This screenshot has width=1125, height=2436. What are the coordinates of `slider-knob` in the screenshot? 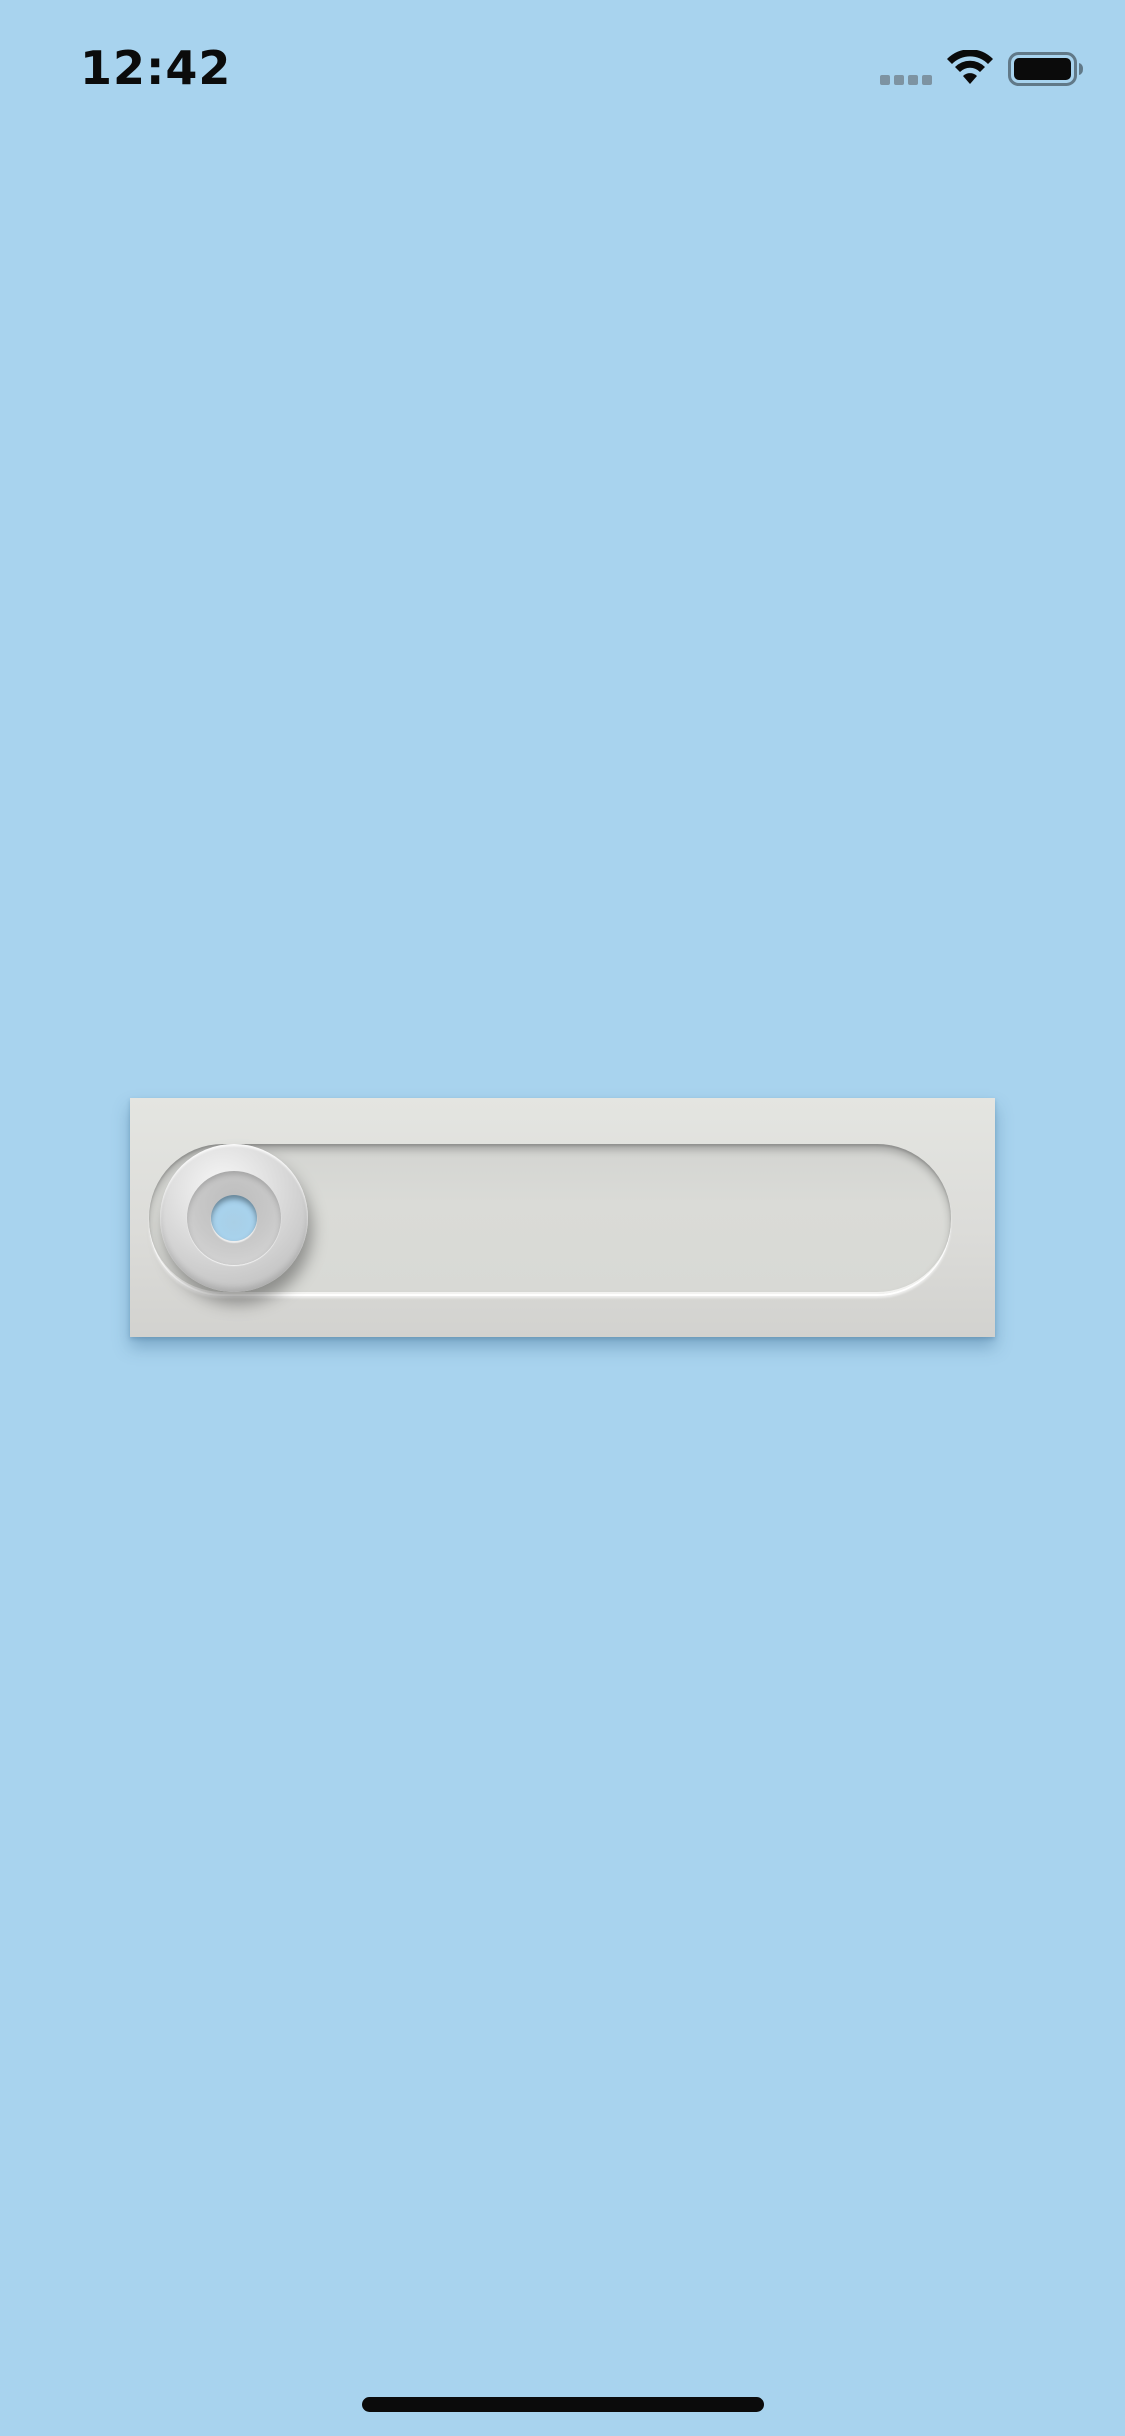 It's located at (234, 1218).